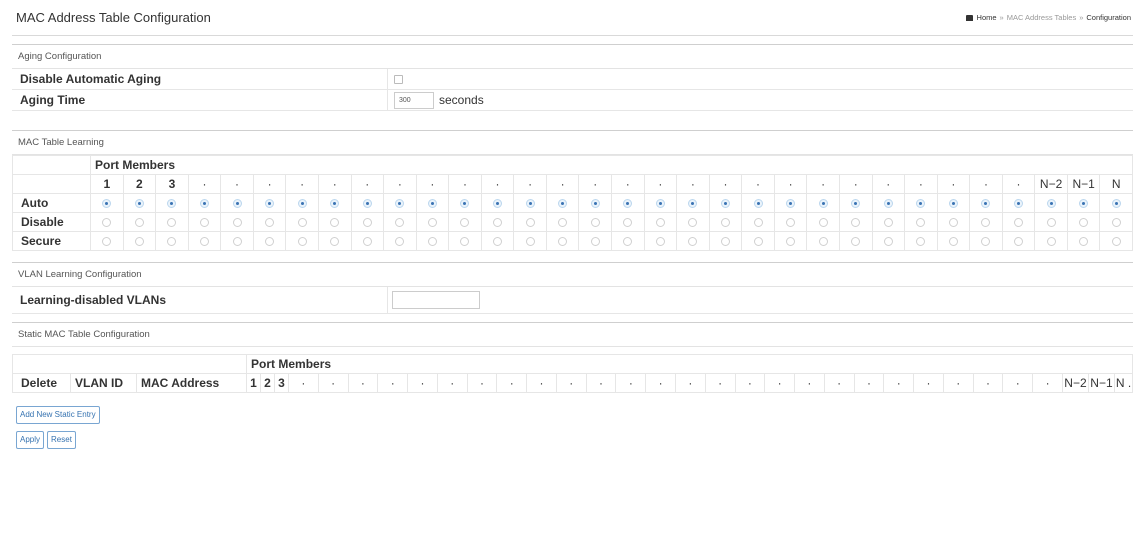  Describe the element at coordinates (398, 79) in the screenshot. I see `disable-aging-checkbox` at that location.